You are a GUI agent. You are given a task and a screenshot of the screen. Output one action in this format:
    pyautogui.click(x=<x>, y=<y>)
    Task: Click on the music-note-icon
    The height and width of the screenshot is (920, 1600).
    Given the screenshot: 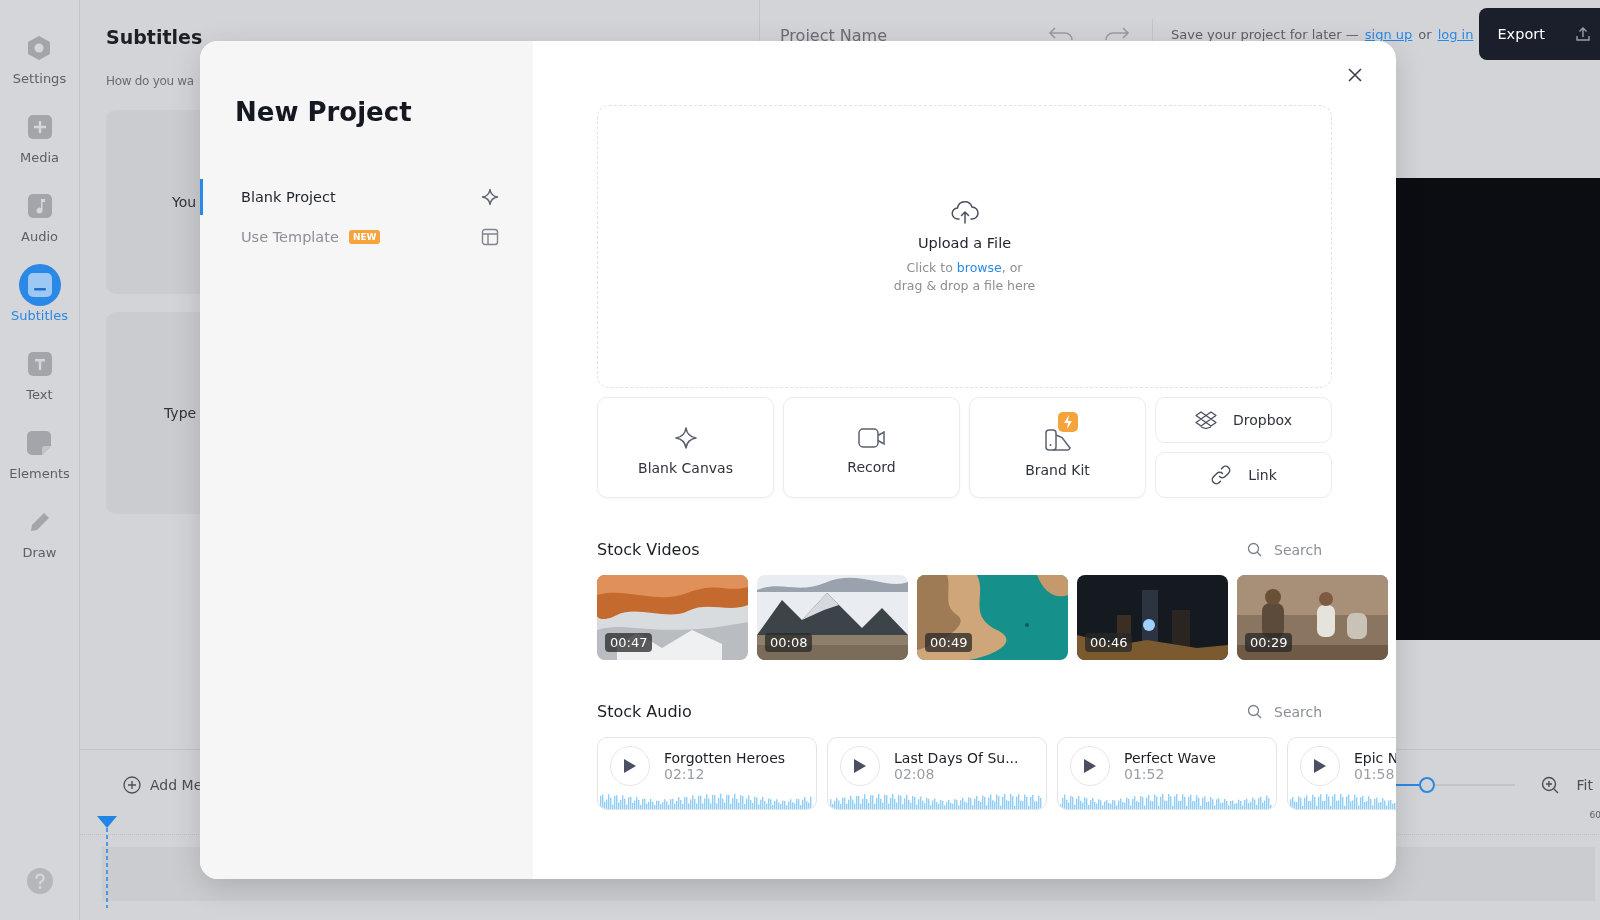 What is the action you would take?
    pyautogui.click(x=39, y=206)
    